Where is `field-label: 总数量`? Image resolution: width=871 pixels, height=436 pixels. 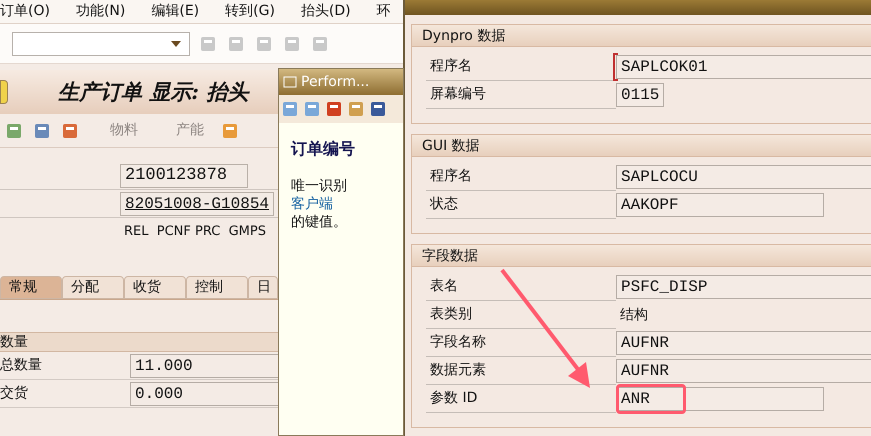
field-label: 总数量 is located at coordinates (21, 365).